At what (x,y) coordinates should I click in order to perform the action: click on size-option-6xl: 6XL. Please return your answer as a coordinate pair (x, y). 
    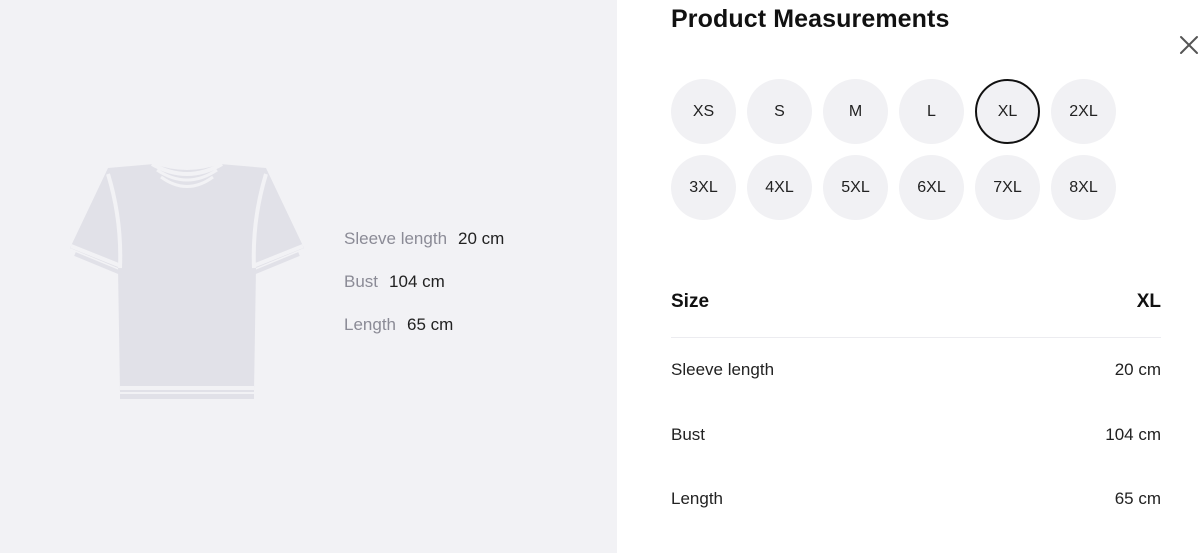
    Looking at the image, I should click on (931, 187).